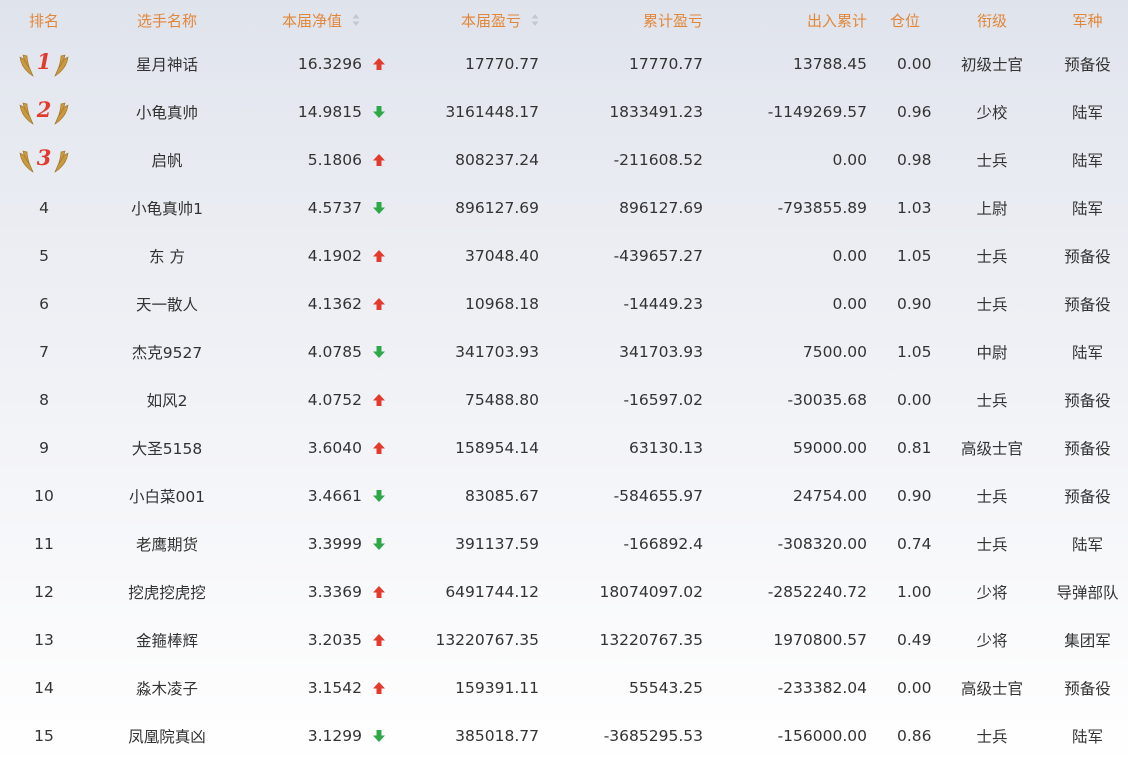 This screenshot has height=765, width=1128. What do you see at coordinates (656, 112) in the screenshot?
I see `cum-pl-value: 1833491.23` at bounding box center [656, 112].